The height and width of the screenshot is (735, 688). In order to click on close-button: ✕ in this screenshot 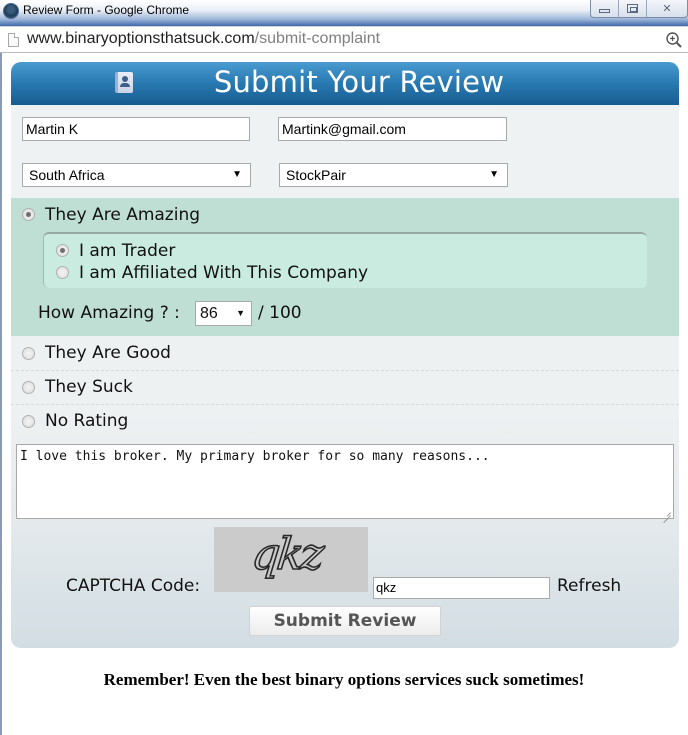, I will do `click(667, 8)`.